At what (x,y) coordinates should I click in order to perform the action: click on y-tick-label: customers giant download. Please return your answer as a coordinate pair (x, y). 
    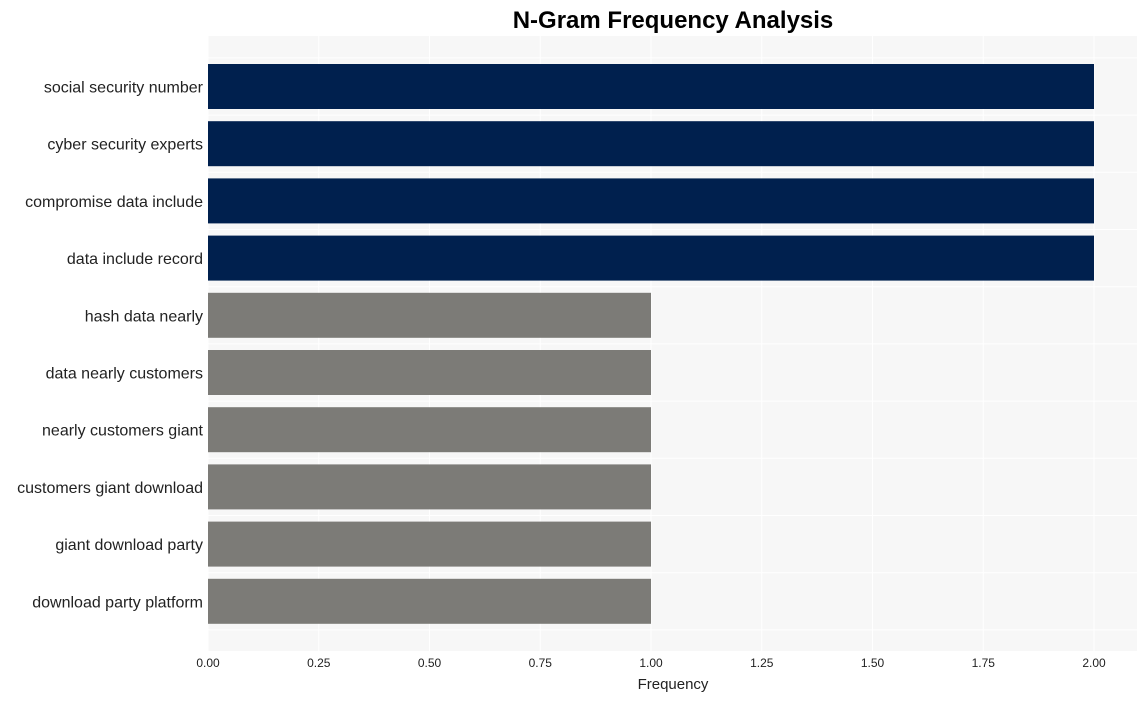
    Looking at the image, I should click on (110, 488).